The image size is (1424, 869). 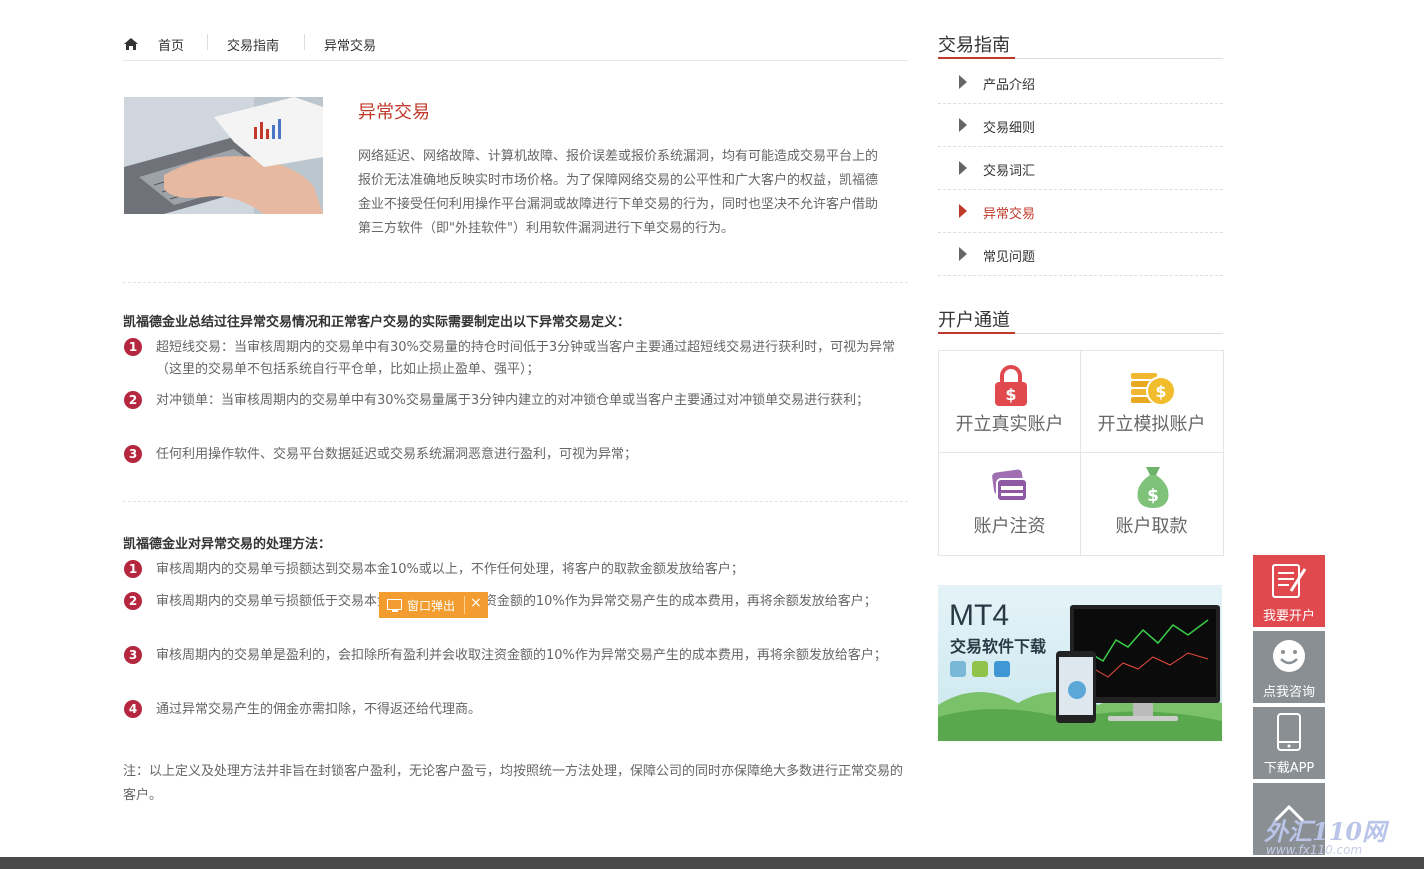 What do you see at coordinates (394, 605) in the screenshot?
I see `monitor-icon` at bounding box center [394, 605].